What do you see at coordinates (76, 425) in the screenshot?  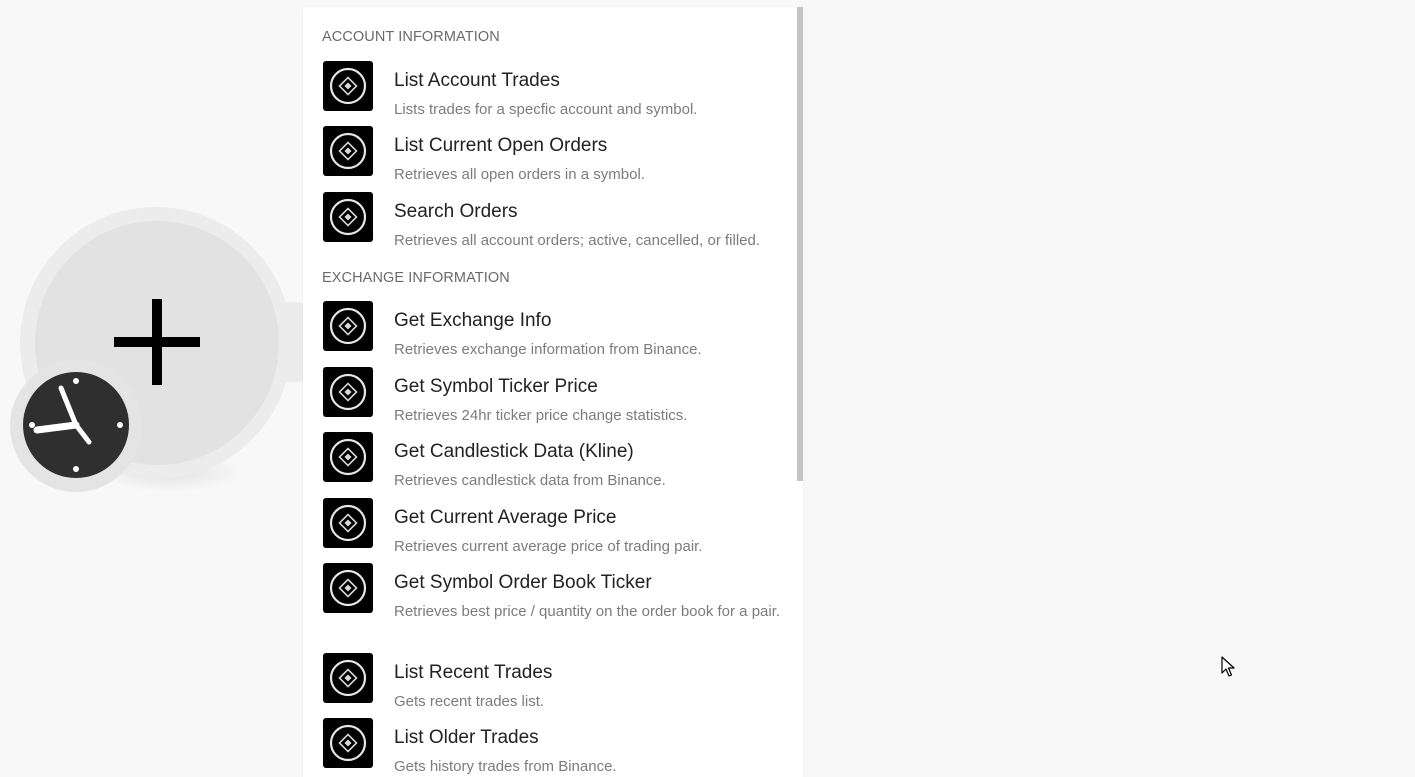 I see `clock-icon` at bounding box center [76, 425].